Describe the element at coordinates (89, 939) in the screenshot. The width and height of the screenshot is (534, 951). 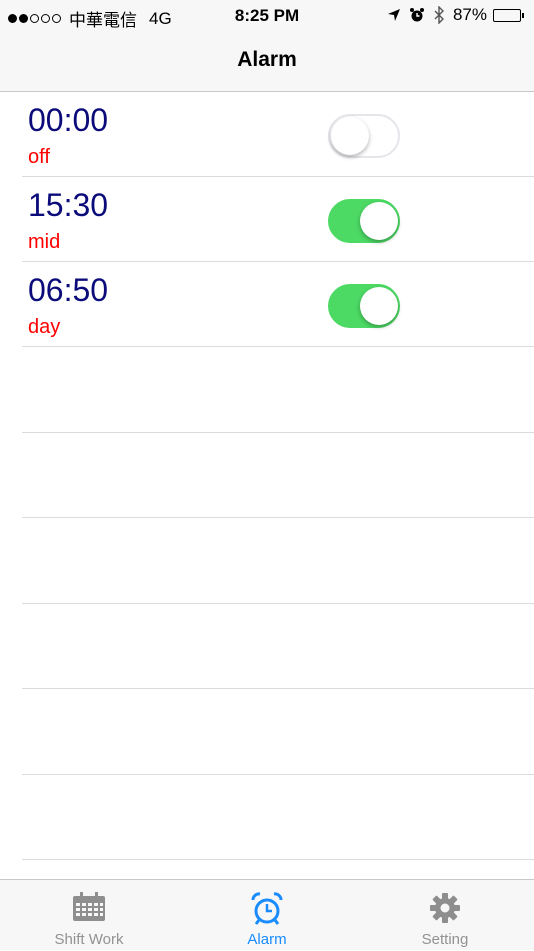
I see `tab-label: Shift Work` at that location.